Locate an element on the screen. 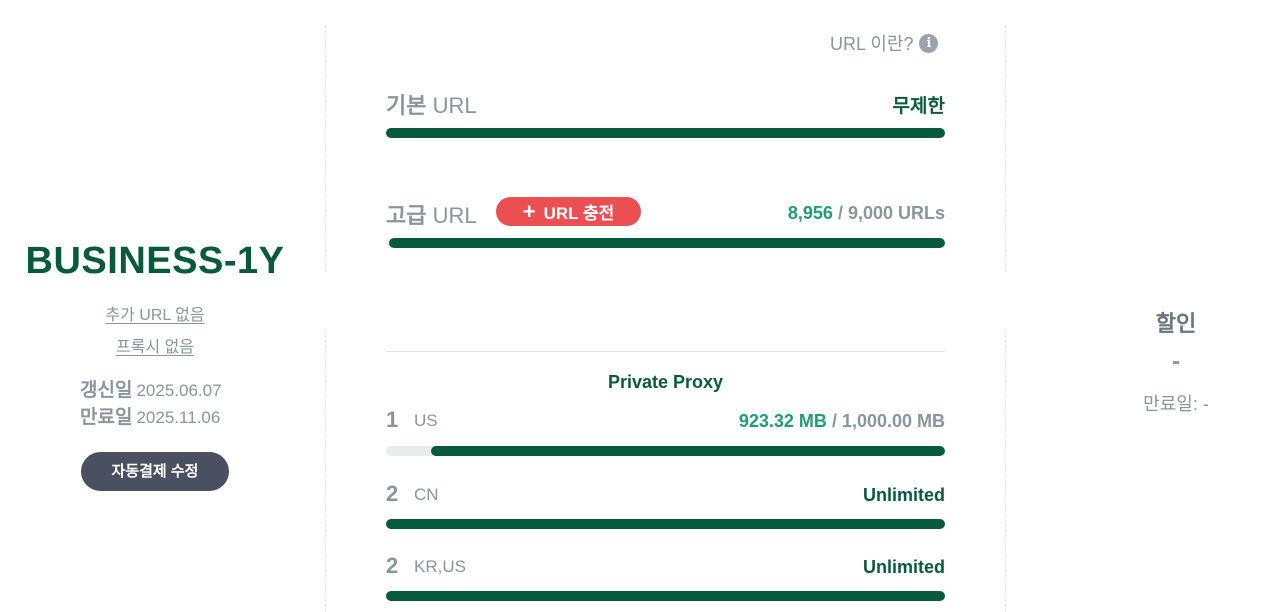 This screenshot has width=1281, height=612. url-charge-button: + URL 충전 is located at coordinates (568, 211).